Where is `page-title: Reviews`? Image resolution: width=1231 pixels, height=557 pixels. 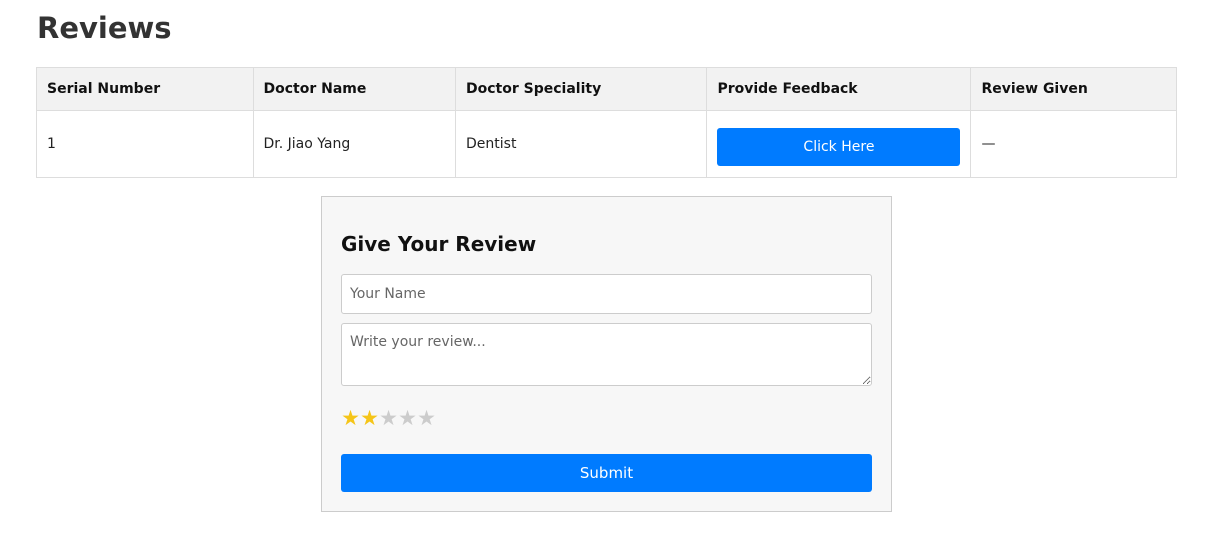
page-title: Reviews is located at coordinates (104, 28).